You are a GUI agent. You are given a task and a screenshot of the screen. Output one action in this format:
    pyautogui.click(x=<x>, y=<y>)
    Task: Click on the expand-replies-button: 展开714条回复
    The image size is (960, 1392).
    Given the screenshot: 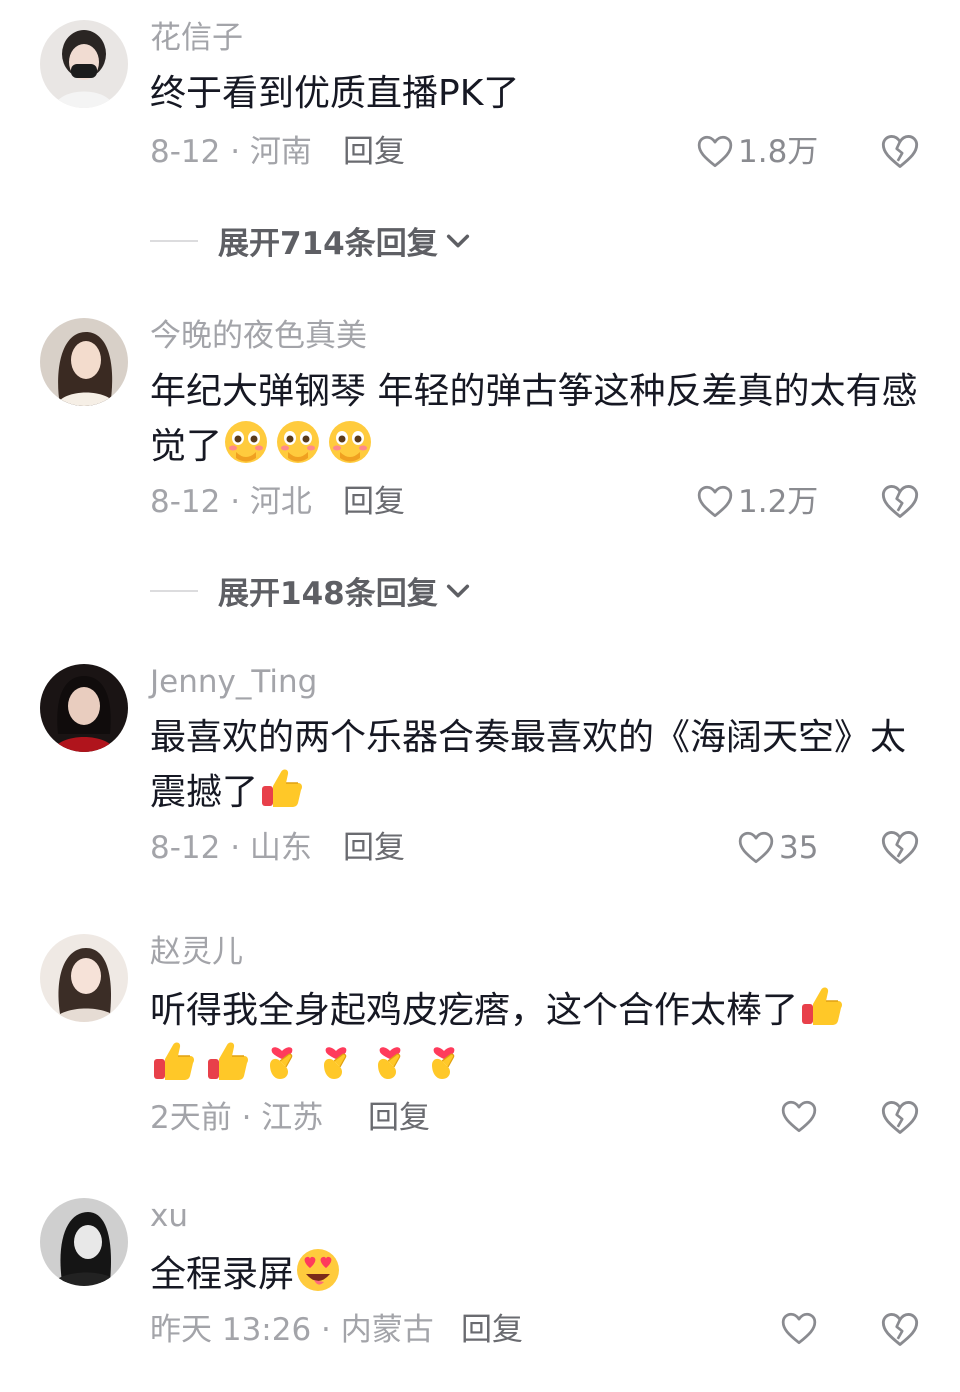 What is the action you would take?
    pyautogui.click(x=311, y=240)
    